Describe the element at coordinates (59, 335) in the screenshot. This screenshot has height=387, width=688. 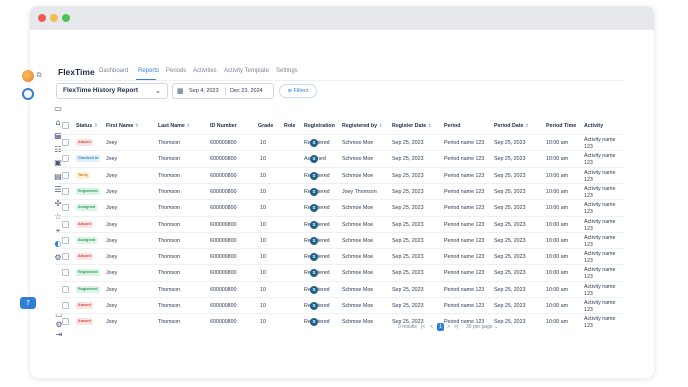
I see `logout-icon: ⇥` at that location.